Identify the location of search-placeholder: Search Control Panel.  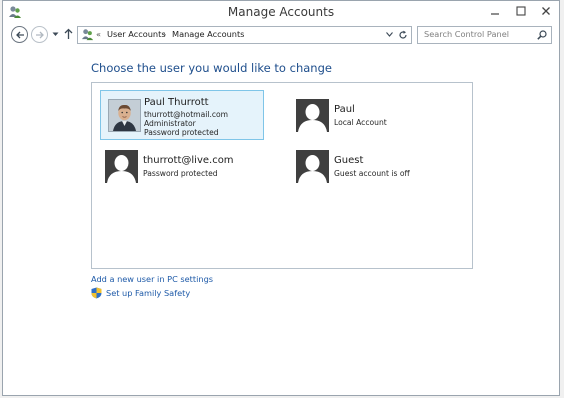
(467, 34).